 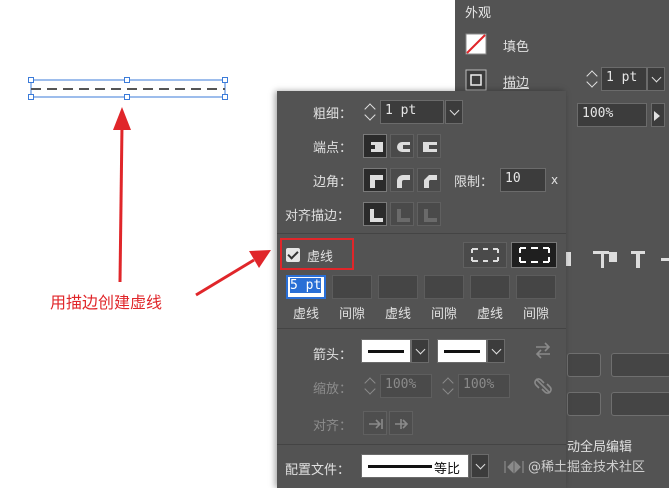 I want to click on round-join-icon, so click(x=403, y=181).